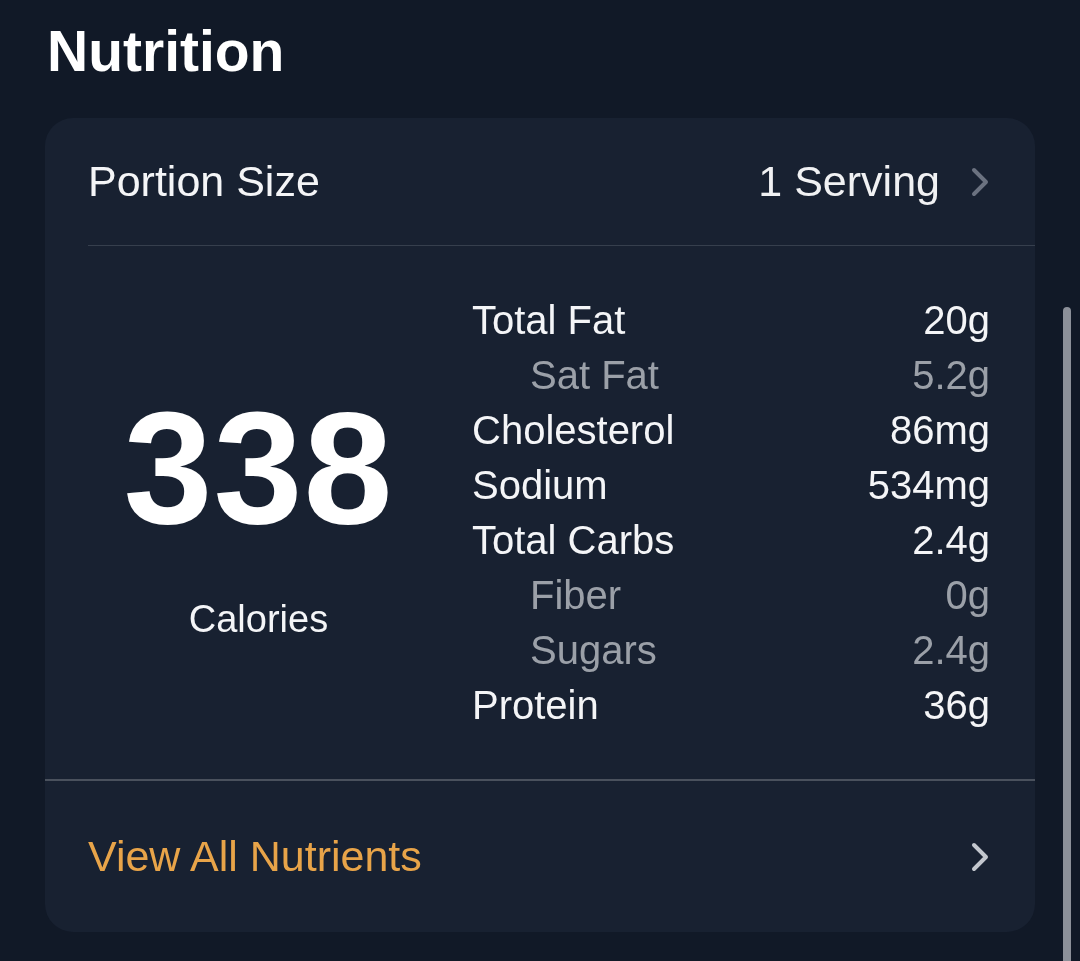 This screenshot has height=961, width=1080. What do you see at coordinates (573, 540) in the screenshot?
I see `nutrient-name: Total Carbs` at bounding box center [573, 540].